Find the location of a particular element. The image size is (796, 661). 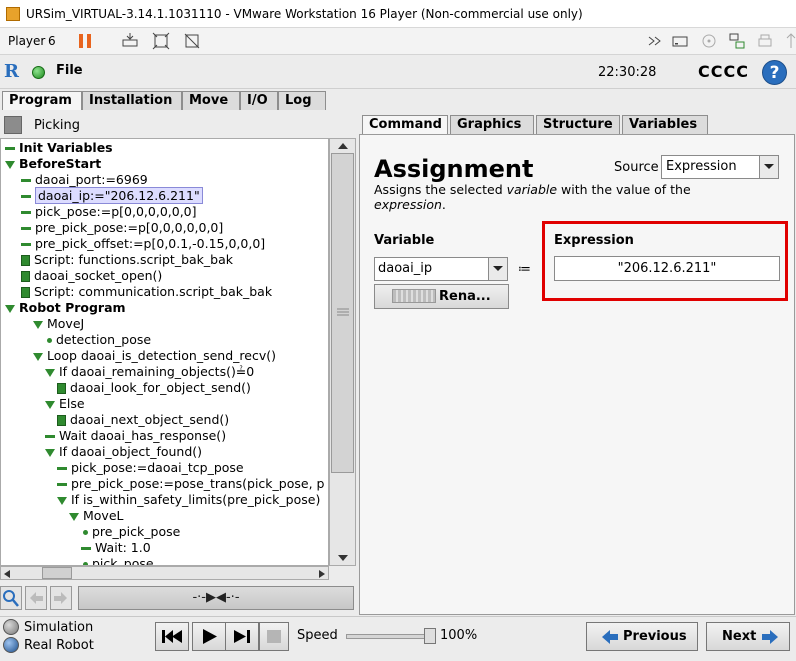

tree-node: Wait: 1.0 is located at coordinates (116, 548).